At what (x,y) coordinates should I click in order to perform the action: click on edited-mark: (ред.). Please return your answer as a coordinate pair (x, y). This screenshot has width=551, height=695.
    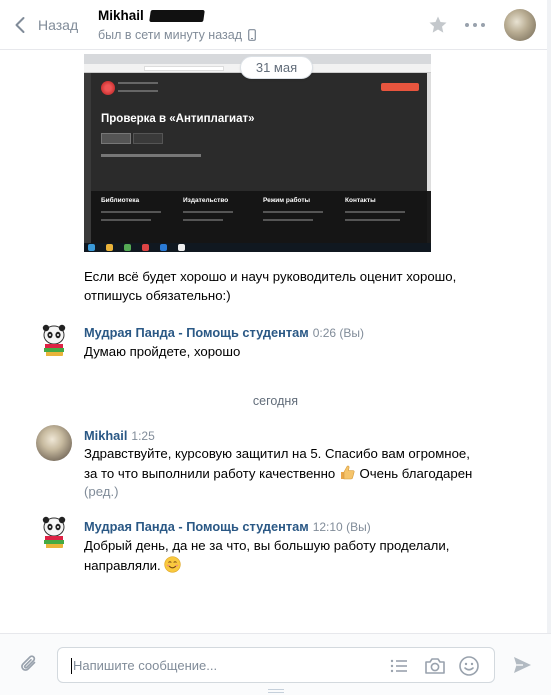
    Looking at the image, I should click on (101, 491).